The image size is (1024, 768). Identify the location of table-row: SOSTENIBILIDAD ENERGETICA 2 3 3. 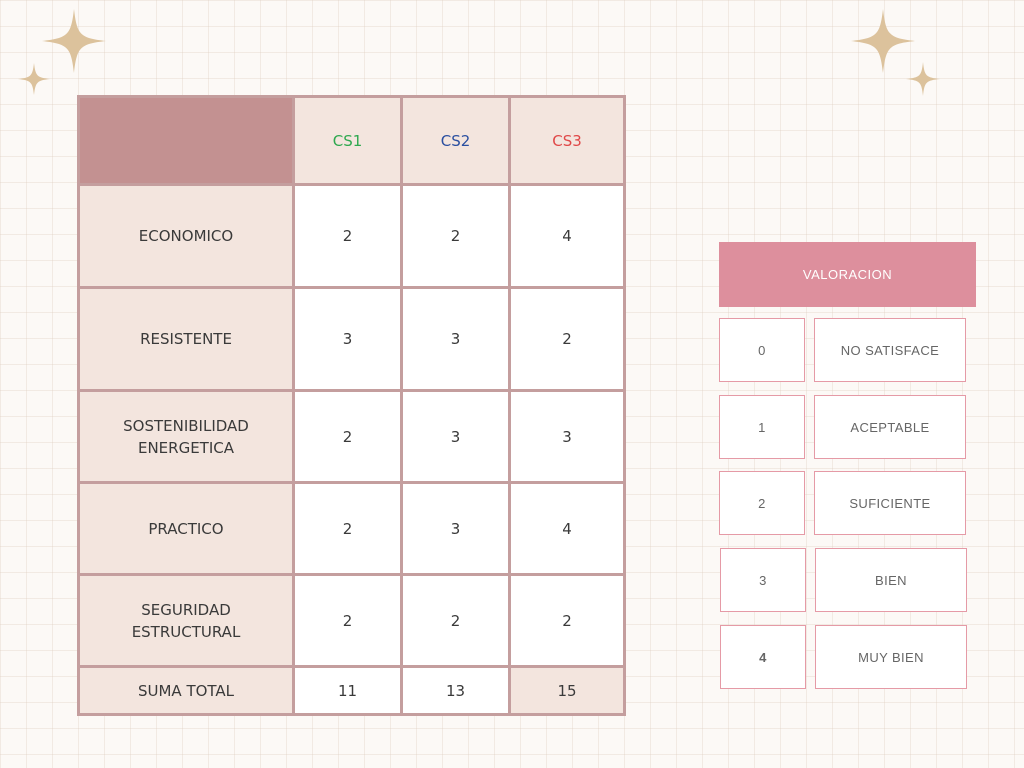
(351, 436).